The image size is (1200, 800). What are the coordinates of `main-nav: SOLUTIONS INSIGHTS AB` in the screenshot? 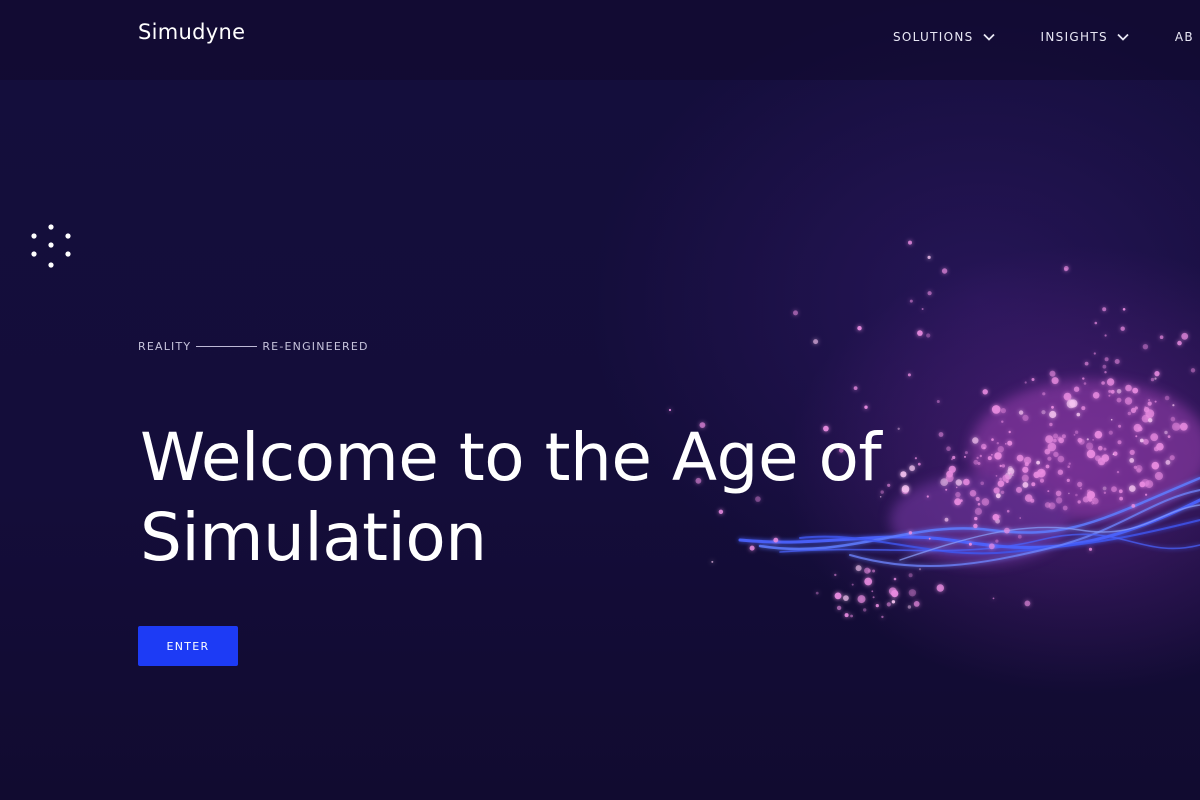 It's located at (1046, 37).